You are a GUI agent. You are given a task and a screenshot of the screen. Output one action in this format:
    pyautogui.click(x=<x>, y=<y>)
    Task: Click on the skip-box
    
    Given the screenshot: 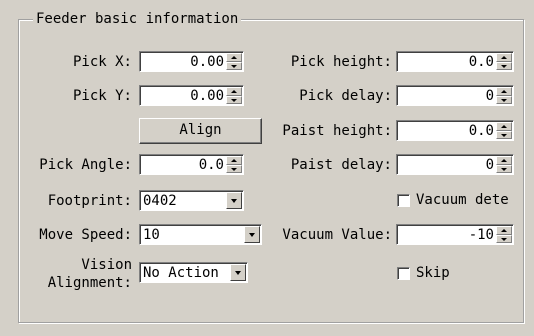 What is the action you would take?
    pyautogui.click(x=403, y=273)
    